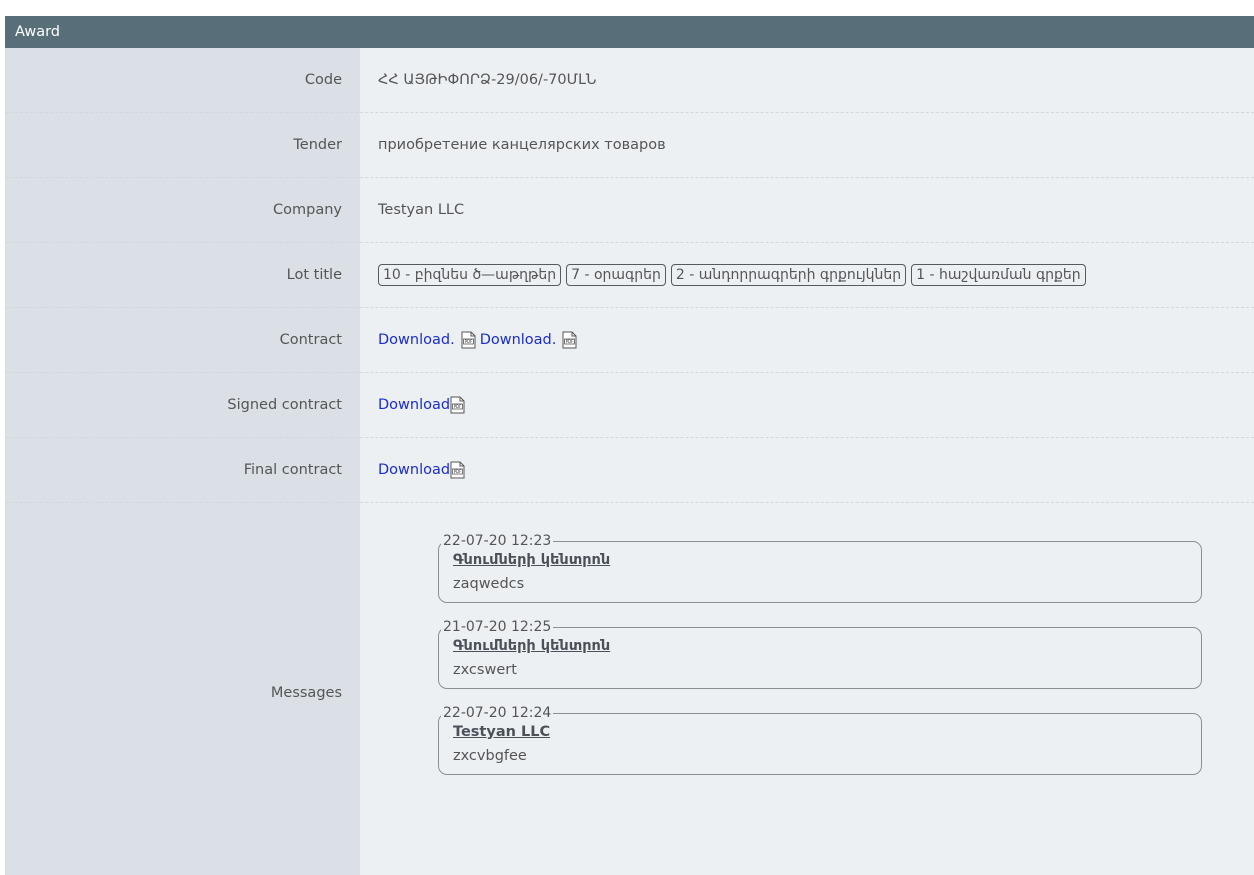  What do you see at coordinates (317, 145) in the screenshot?
I see `tender-label: Tender` at bounding box center [317, 145].